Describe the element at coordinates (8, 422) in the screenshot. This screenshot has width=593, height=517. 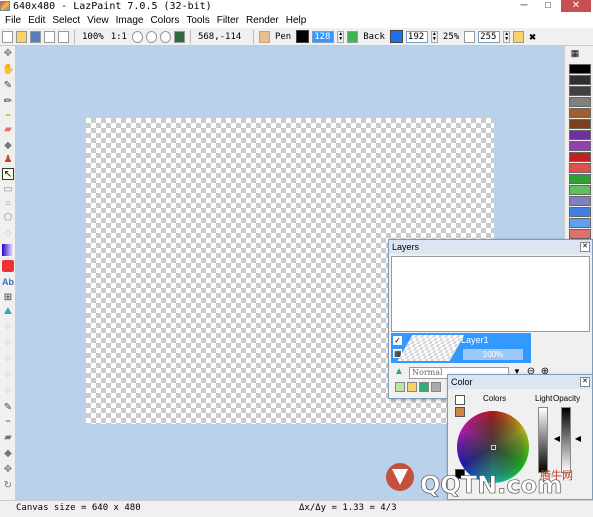
I see `select-brush-icon: ⌁` at that location.